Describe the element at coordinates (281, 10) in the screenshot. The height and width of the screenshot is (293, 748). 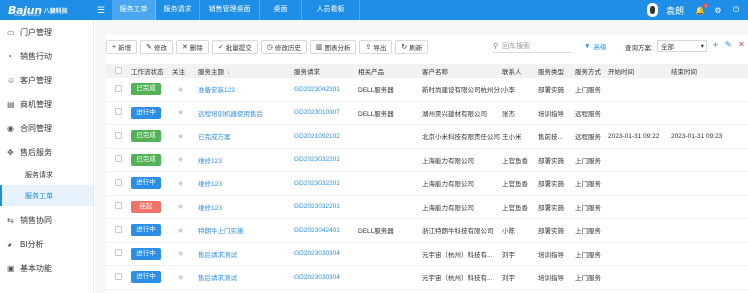
I see `tab-desktop: 桌面` at that location.